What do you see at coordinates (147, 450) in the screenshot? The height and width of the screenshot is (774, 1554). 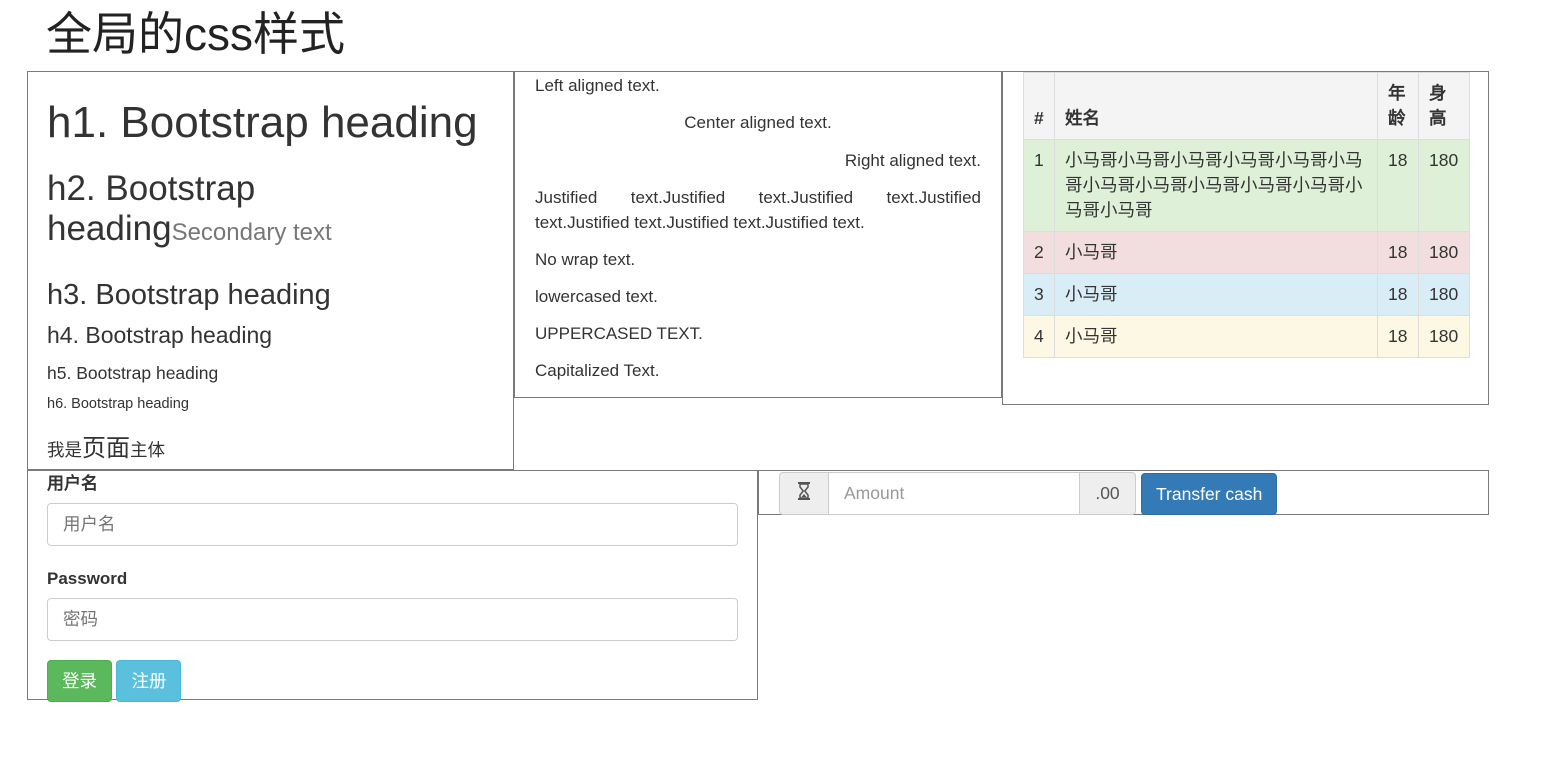 I see `body-text-post: 主体` at bounding box center [147, 450].